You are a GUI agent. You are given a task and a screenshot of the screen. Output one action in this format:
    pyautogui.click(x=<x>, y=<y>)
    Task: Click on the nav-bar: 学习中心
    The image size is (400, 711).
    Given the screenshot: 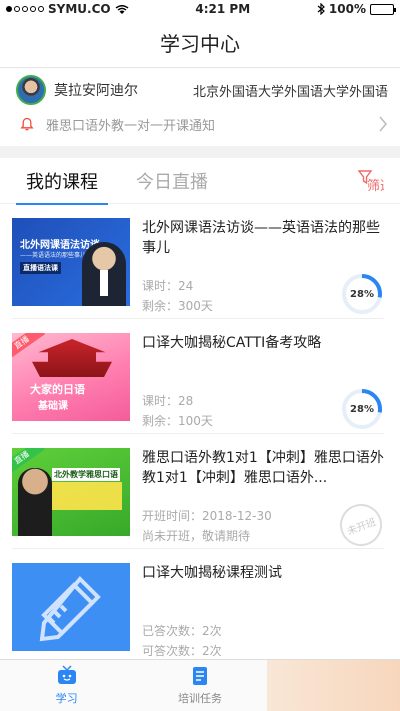 What is the action you would take?
    pyautogui.click(x=200, y=43)
    